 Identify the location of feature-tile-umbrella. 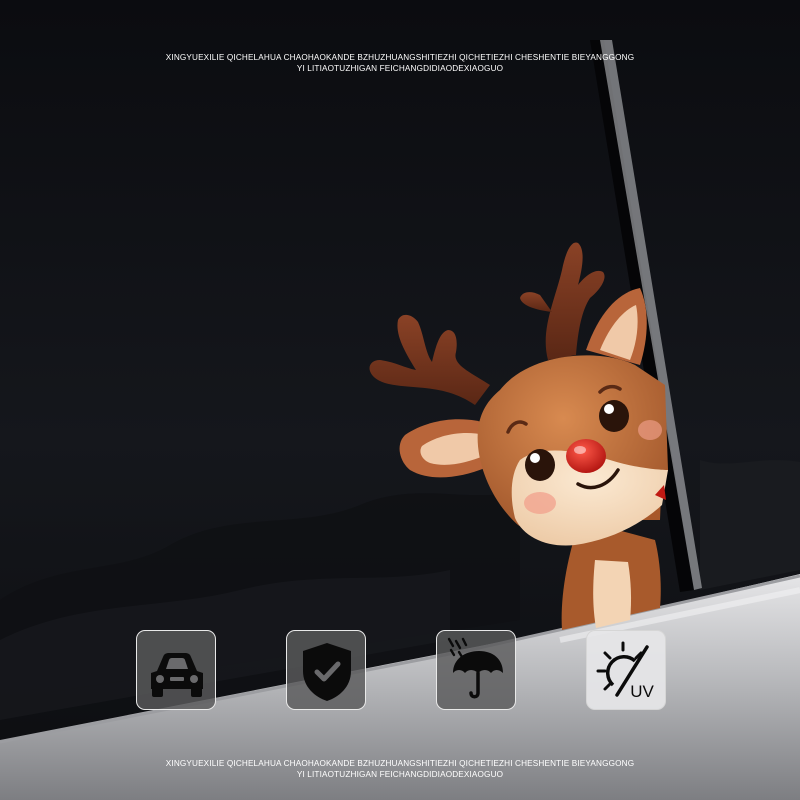
(476, 670).